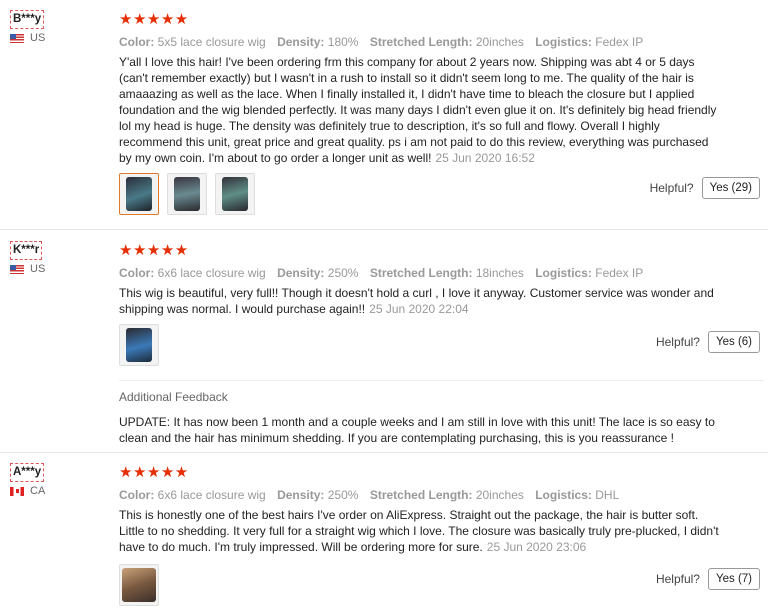  Describe the element at coordinates (211, 42) in the screenshot. I see `attr-color: 5x5 lace closure wig` at that location.